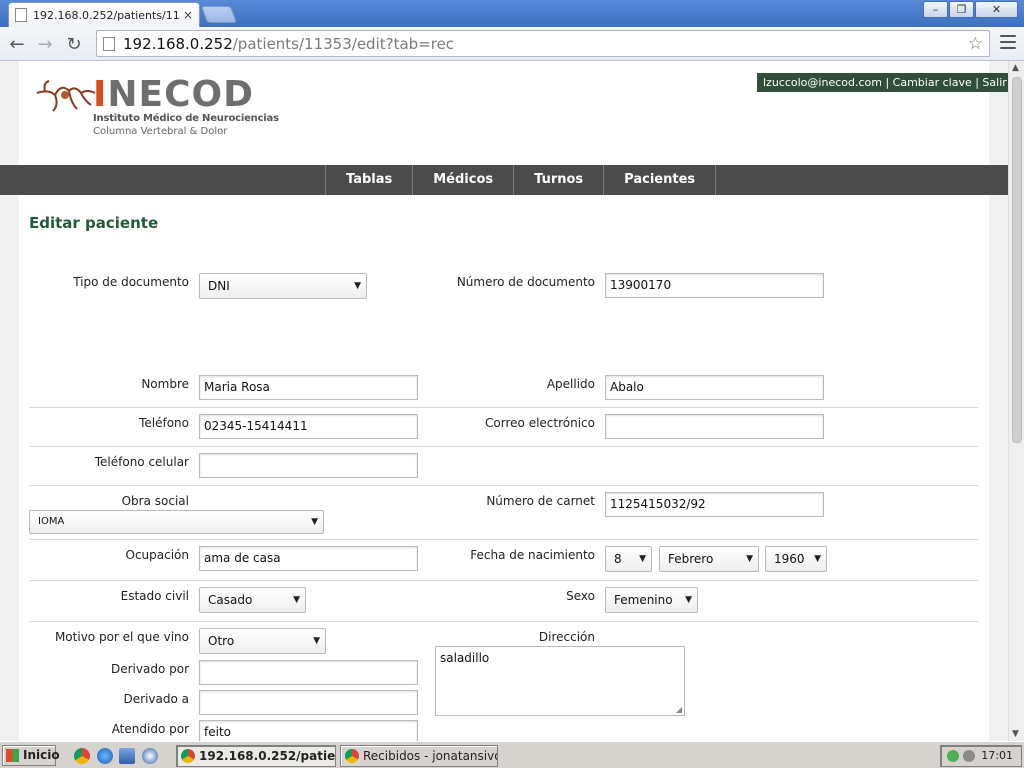 The image size is (1024, 768). Describe the element at coordinates (512, 13) in the screenshot. I see `browser-titlebar: 192.168.0.252/patients/113 × – ❐ ✕` at that location.